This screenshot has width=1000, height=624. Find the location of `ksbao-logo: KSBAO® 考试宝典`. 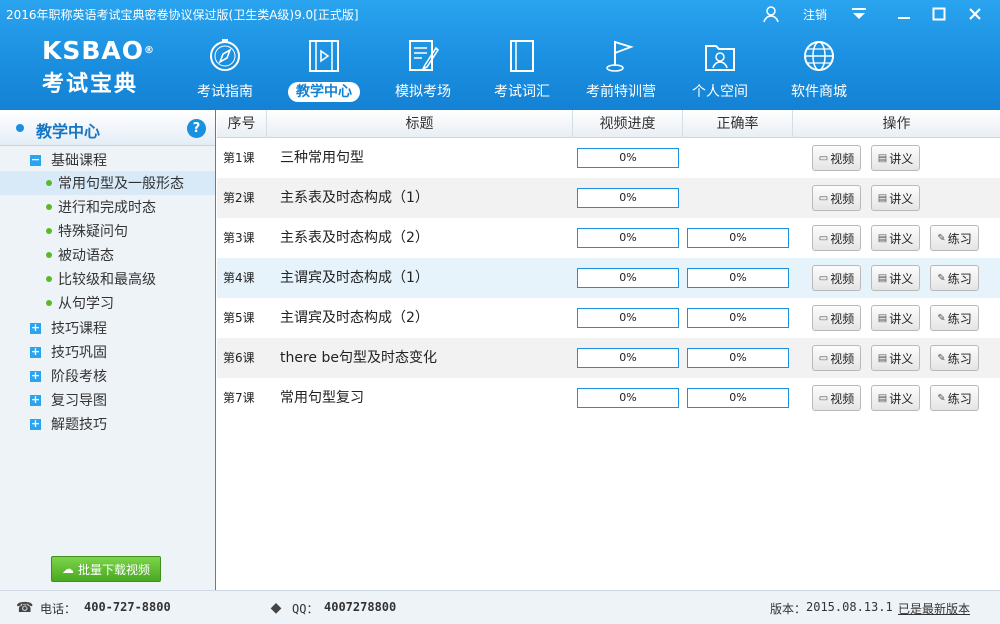

ksbao-logo: KSBAO® 考试宝典 is located at coordinates (102, 68).